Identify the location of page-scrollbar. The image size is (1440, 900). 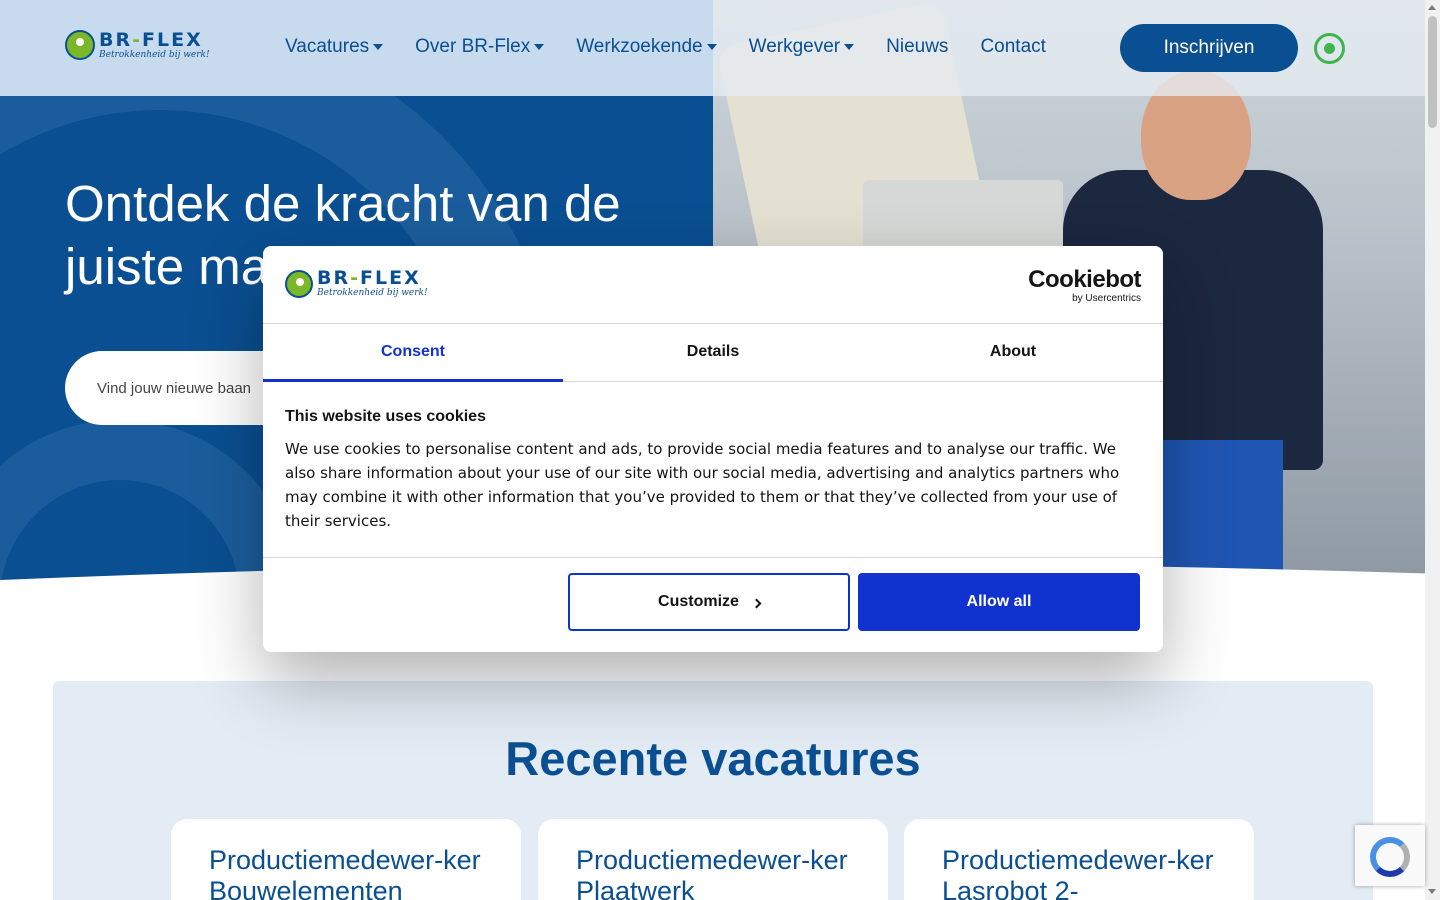
(1432, 450).